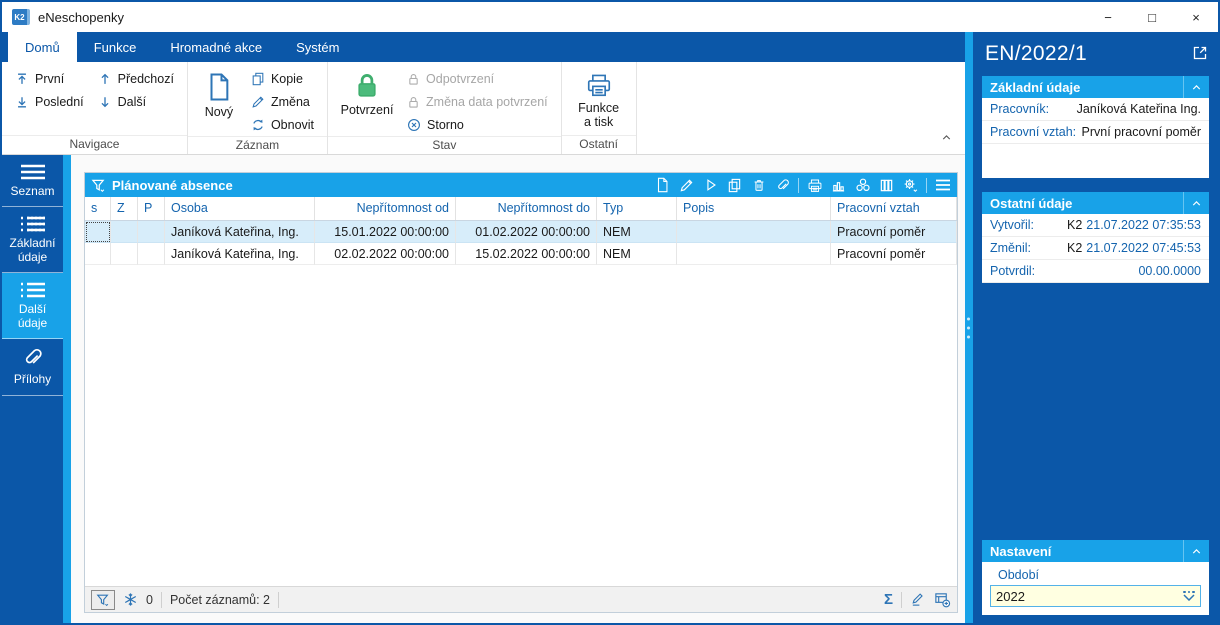 This screenshot has width=1220, height=625. Describe the element at coordinates (888, 599) in the screenshot. I see `sum-icon: Σ` at that location.